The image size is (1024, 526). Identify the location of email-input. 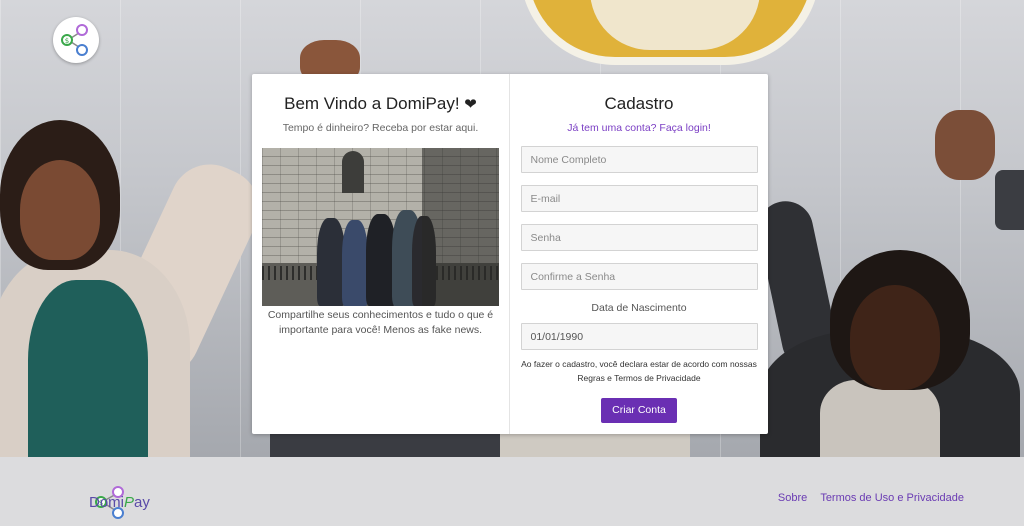
(639, 198).